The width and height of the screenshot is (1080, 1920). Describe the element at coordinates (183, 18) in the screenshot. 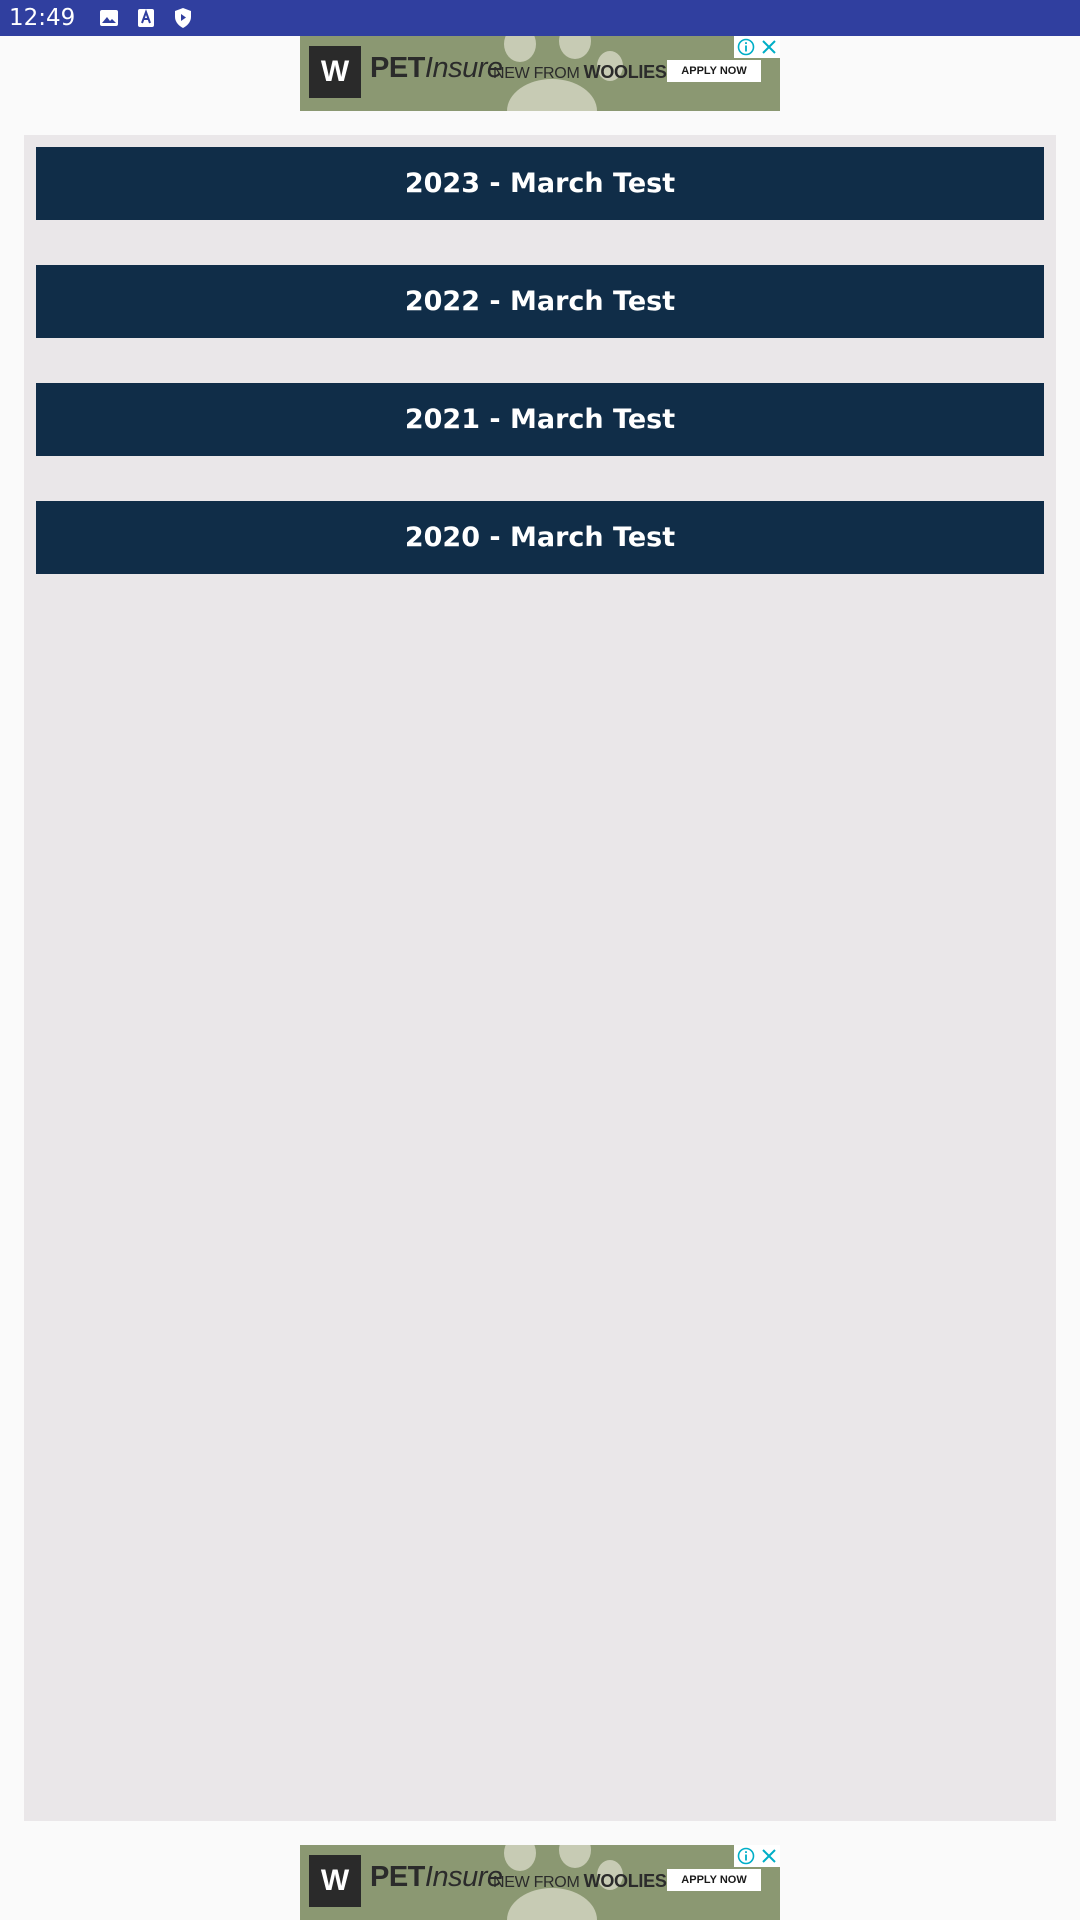

I see `shield-play-icon` at that location.